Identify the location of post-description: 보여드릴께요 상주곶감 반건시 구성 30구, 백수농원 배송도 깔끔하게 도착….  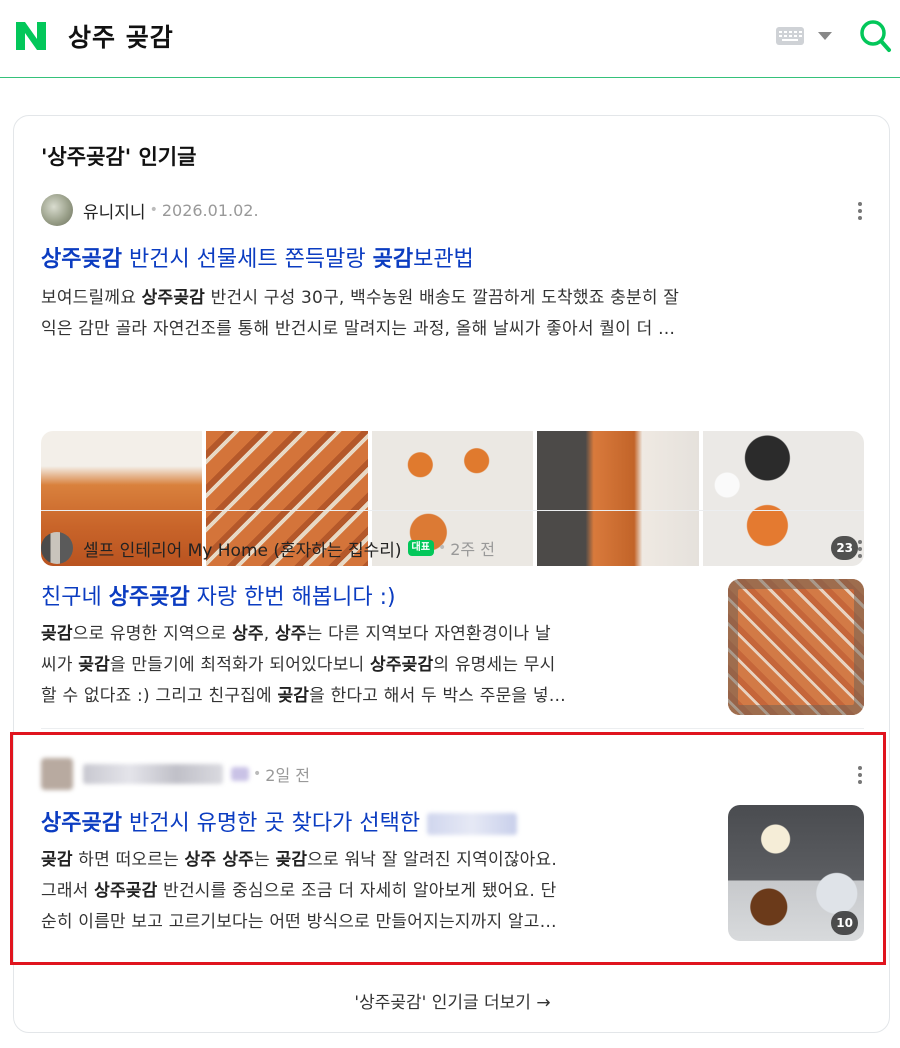
(360, 314).